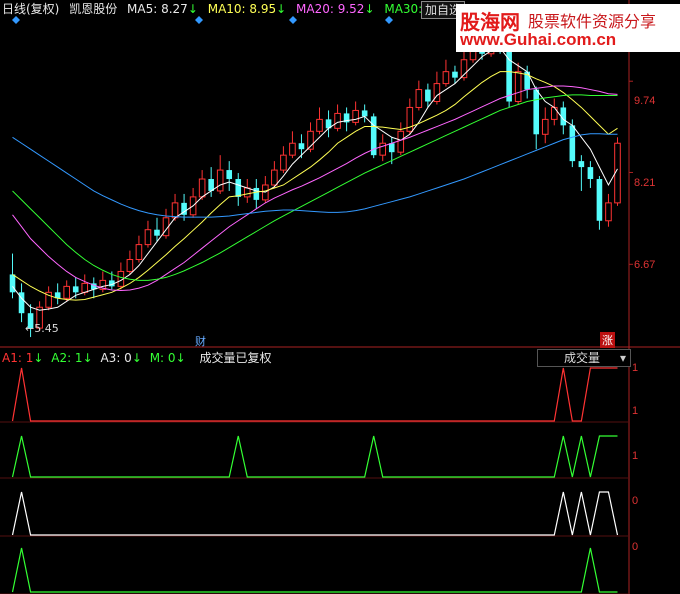 This screenshot has height=594, width=680. I want to click on ma10-value: MA10: 8.95, so click(242, 9).